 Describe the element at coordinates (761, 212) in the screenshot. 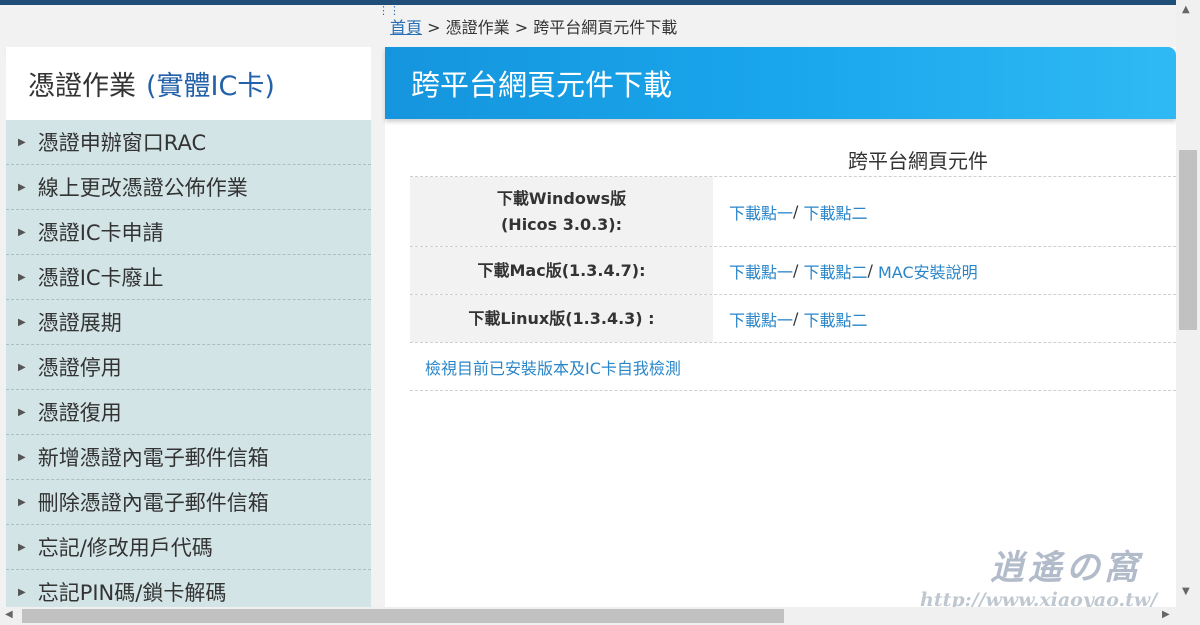

I see `windows-download-1-link: 下載點一` at that location.